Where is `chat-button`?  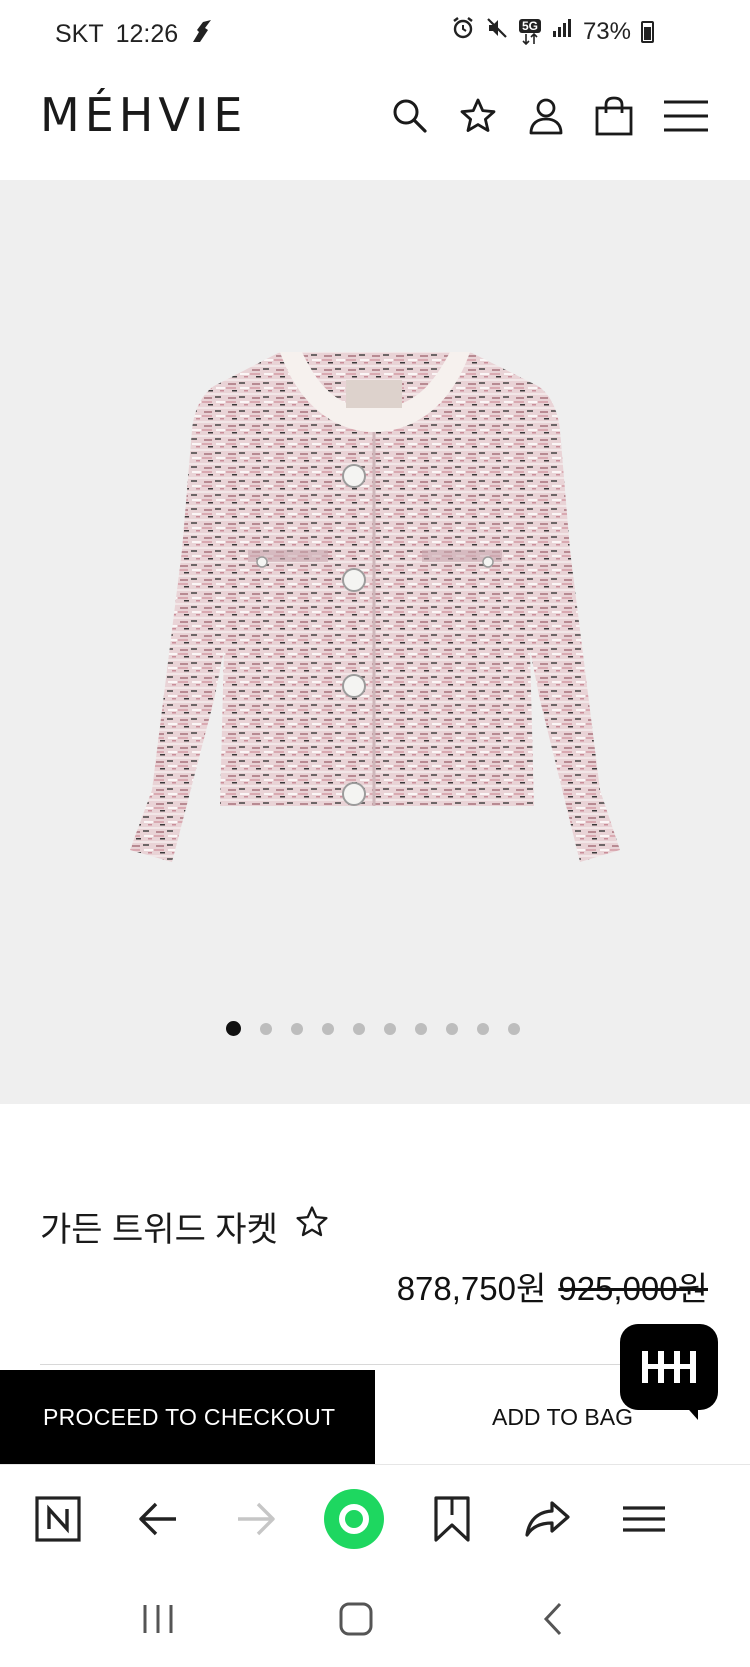 chat-button is located at coordinates (669, 1367).